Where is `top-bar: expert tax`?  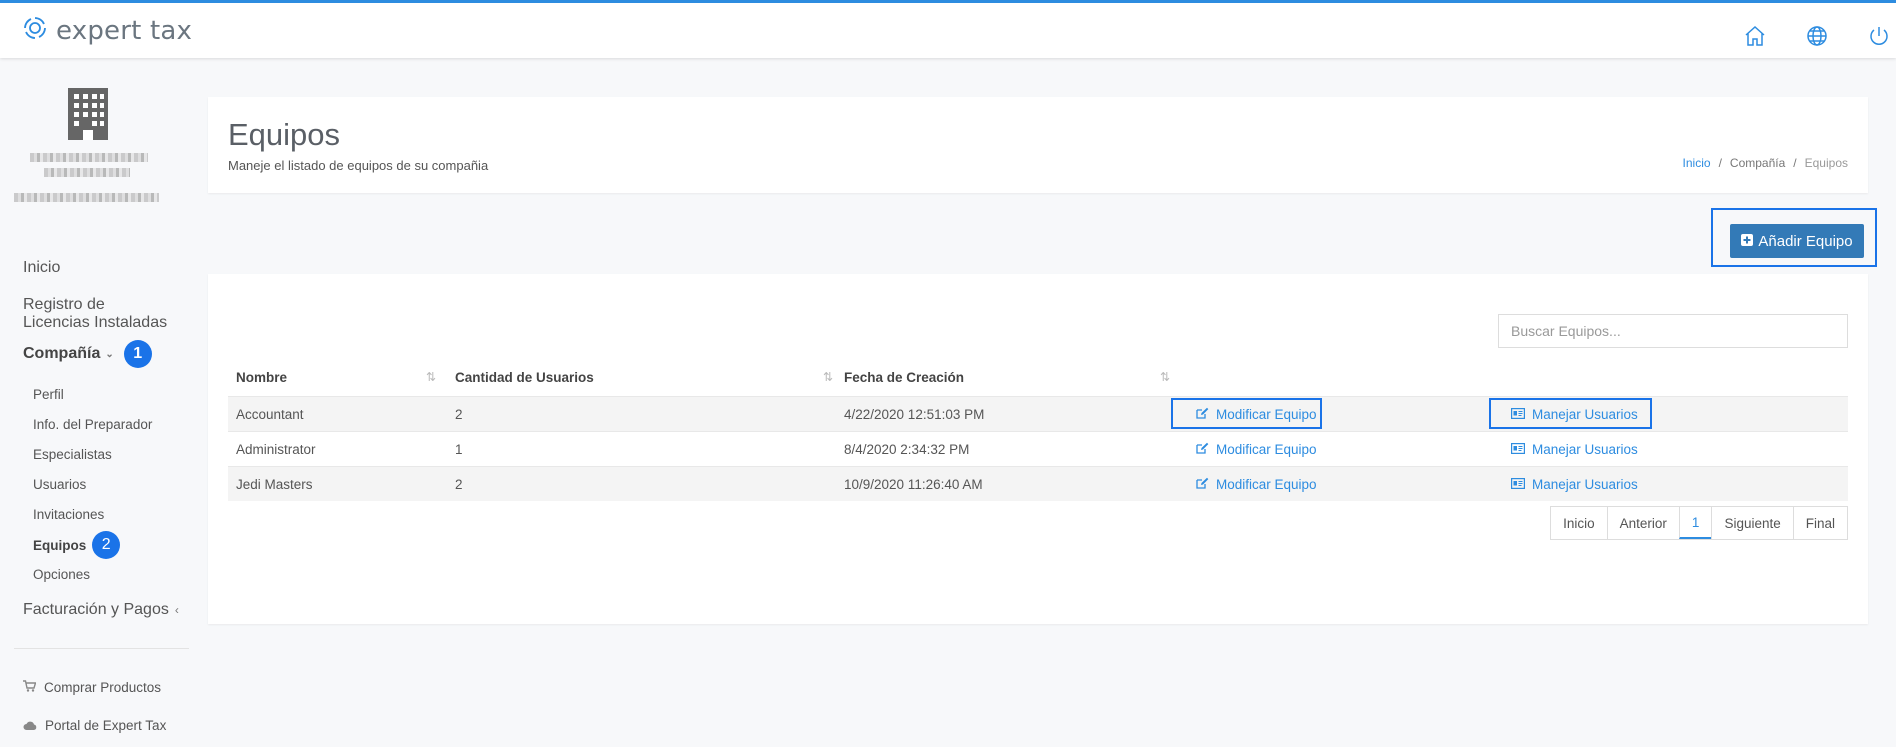 top-bar: expert tax is located at coordinates (948, 29).